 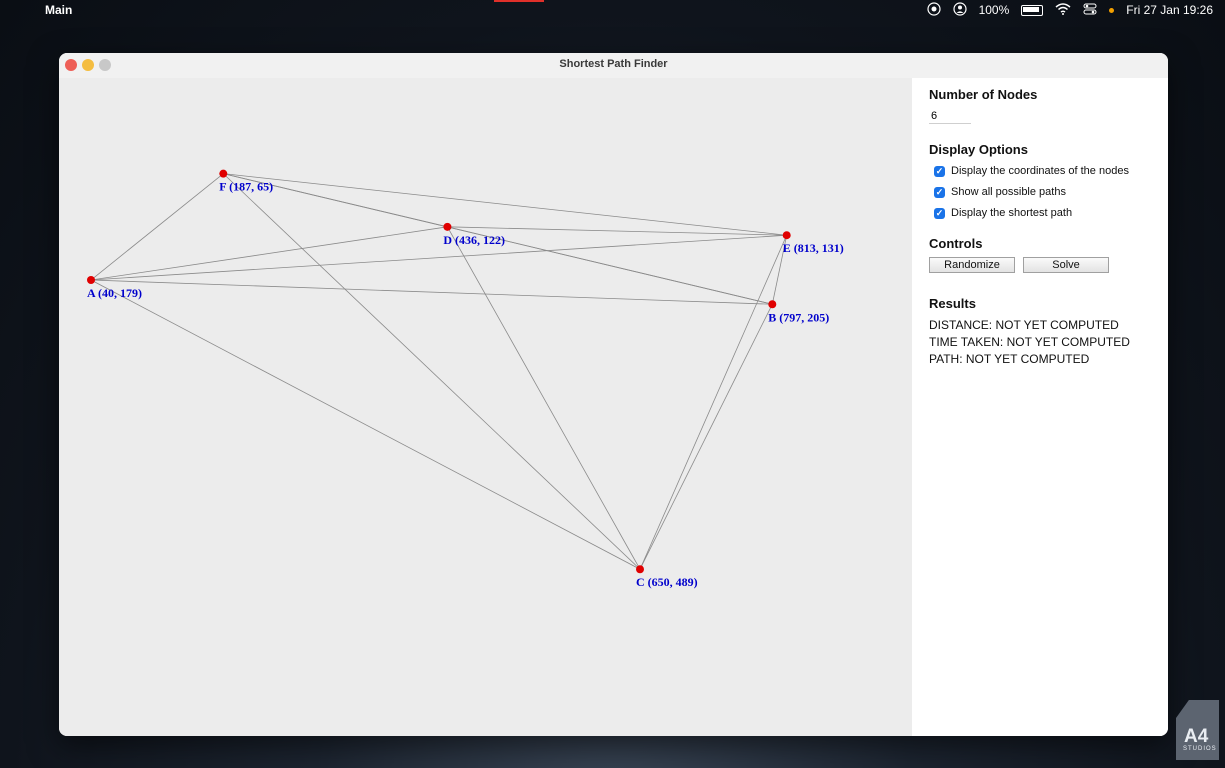 What do you see at coordinates (933, 10) in the screenshot?
I see `screen-mirroring-icon` at bounding box center [933, 10].